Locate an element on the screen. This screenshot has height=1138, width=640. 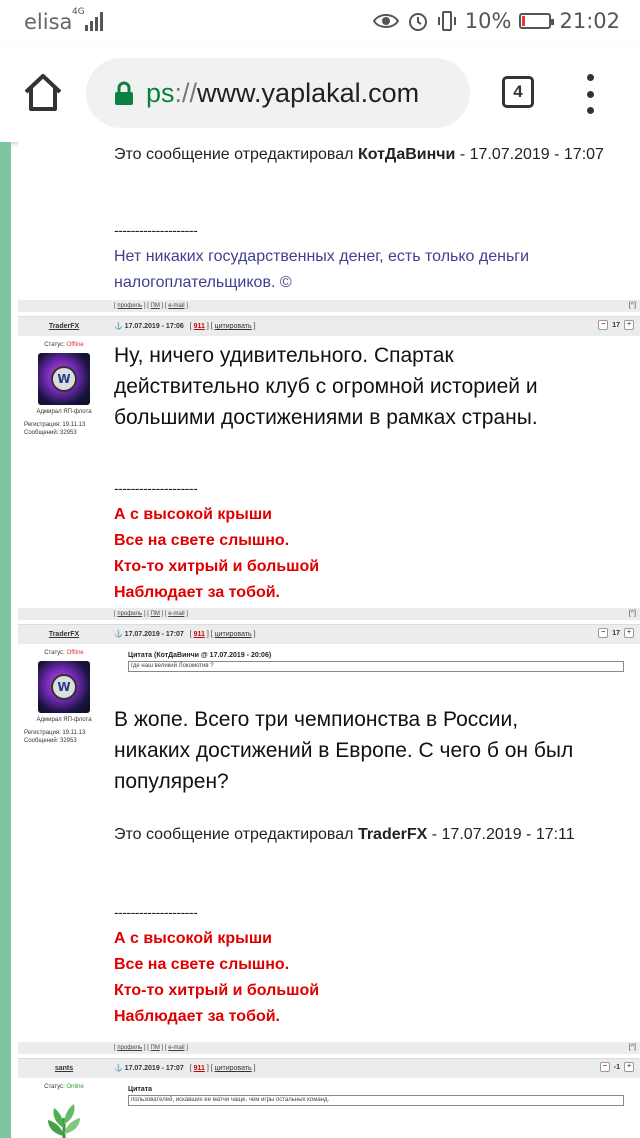
rating-value: -1 is located at coordinates (616, 1067).